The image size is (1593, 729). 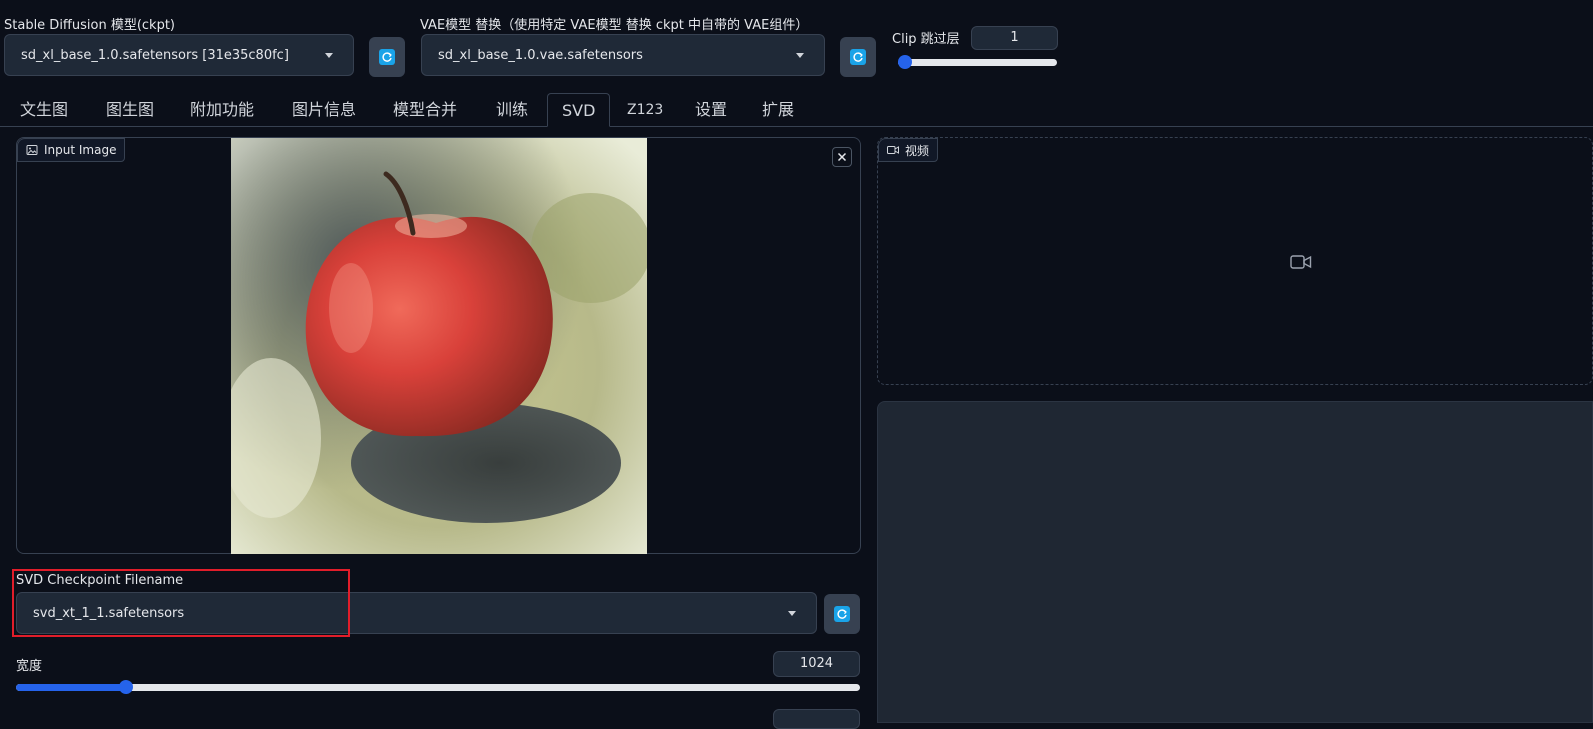 I want to click on vae-model-value: sd_xl_base_1.0.vae.safetensors, so click(x=540, y=55).